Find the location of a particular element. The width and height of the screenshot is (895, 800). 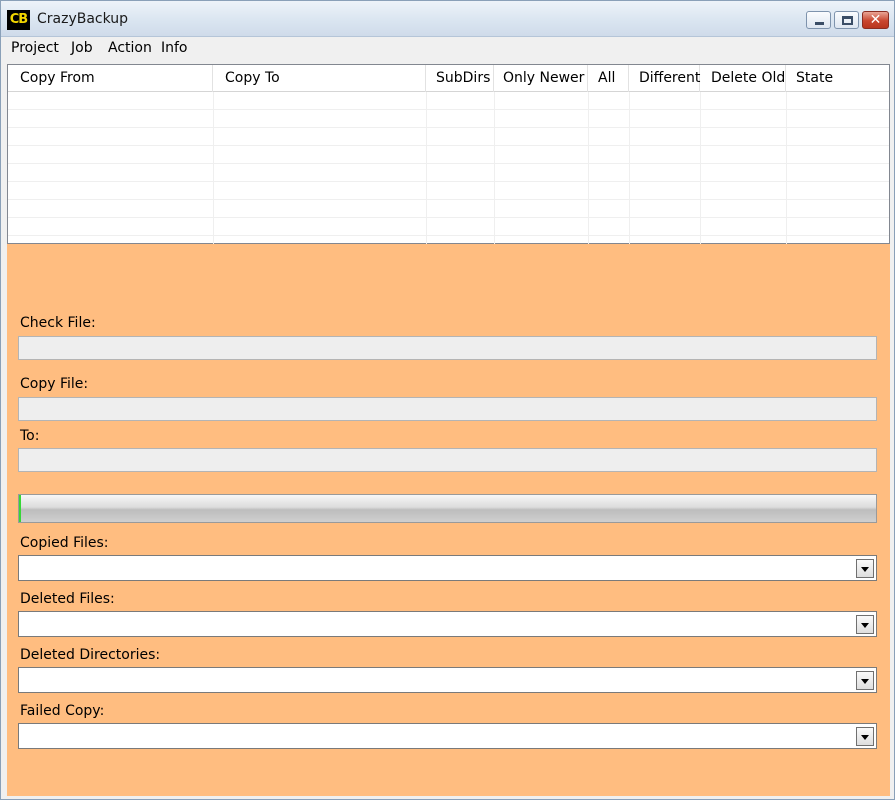

copied-files-dropdown is located at coordinates (447, 568).